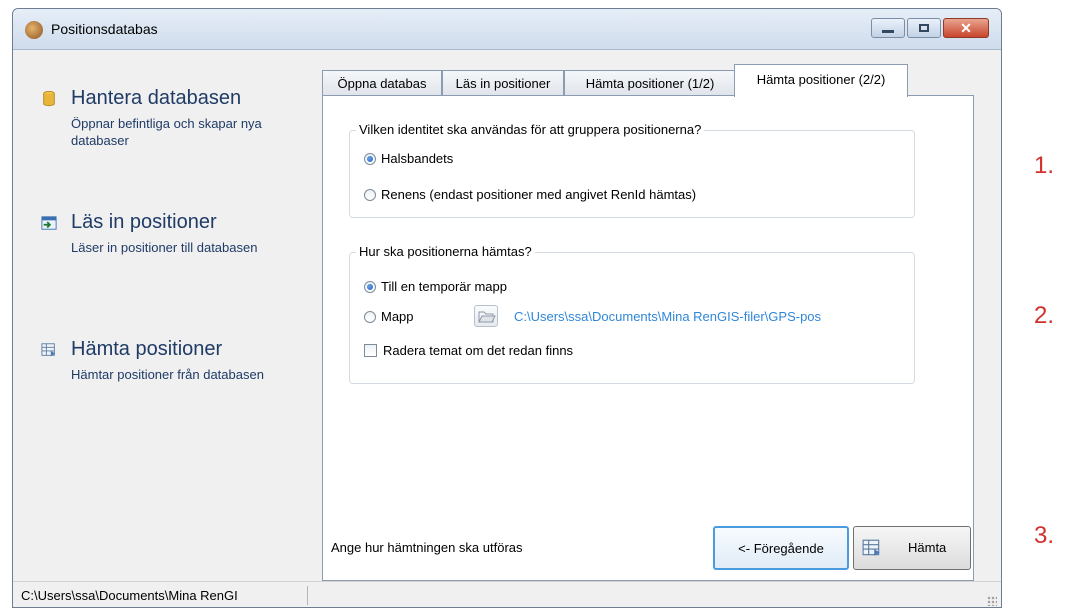 This screenshot has width=1066, height=614. I want to click on minimize-button, so click(888, 28).